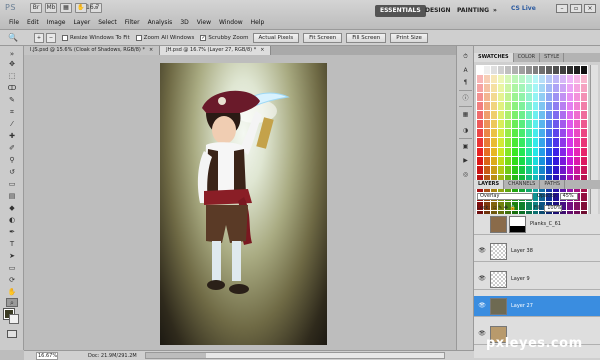 Image resolution: width=600 pixels, height=360 pixels. Describe the element at coordinates (552, 57) in the screenshot. I see `tab-style: STYLE` at that location.